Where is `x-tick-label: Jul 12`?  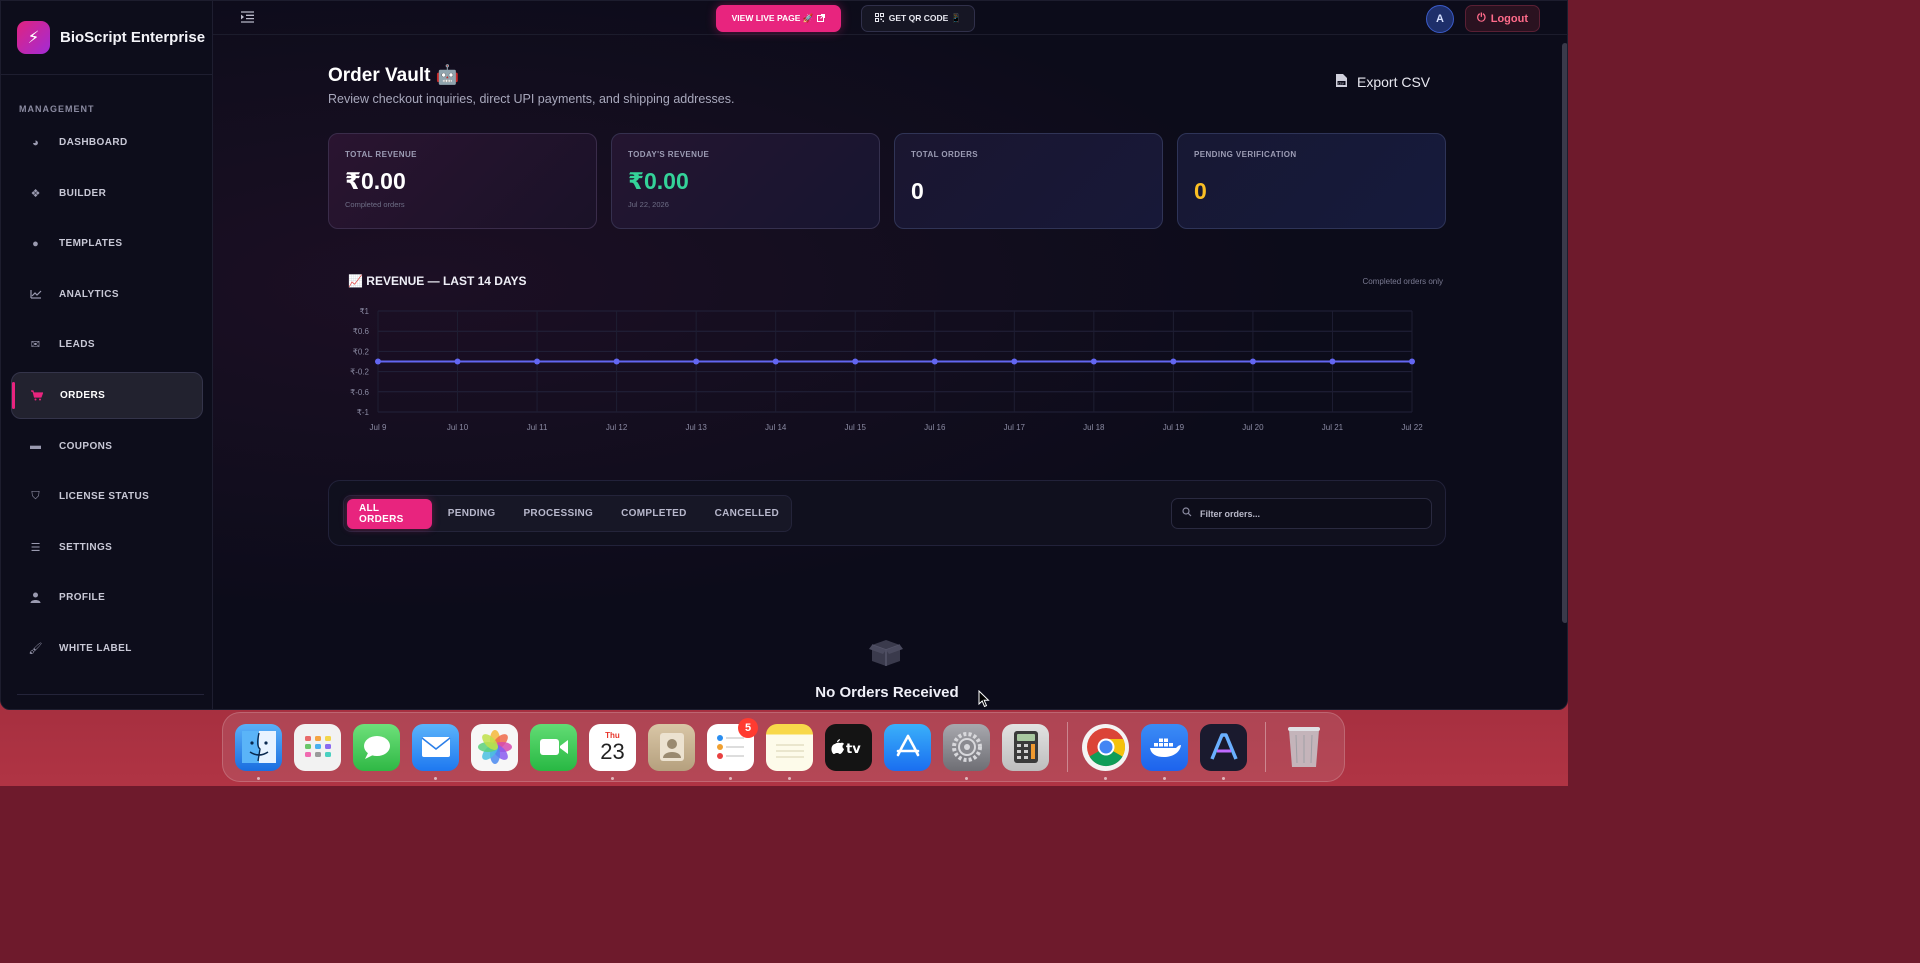
x-tick-label: Jul 12 is located at coordinates (617, 427).